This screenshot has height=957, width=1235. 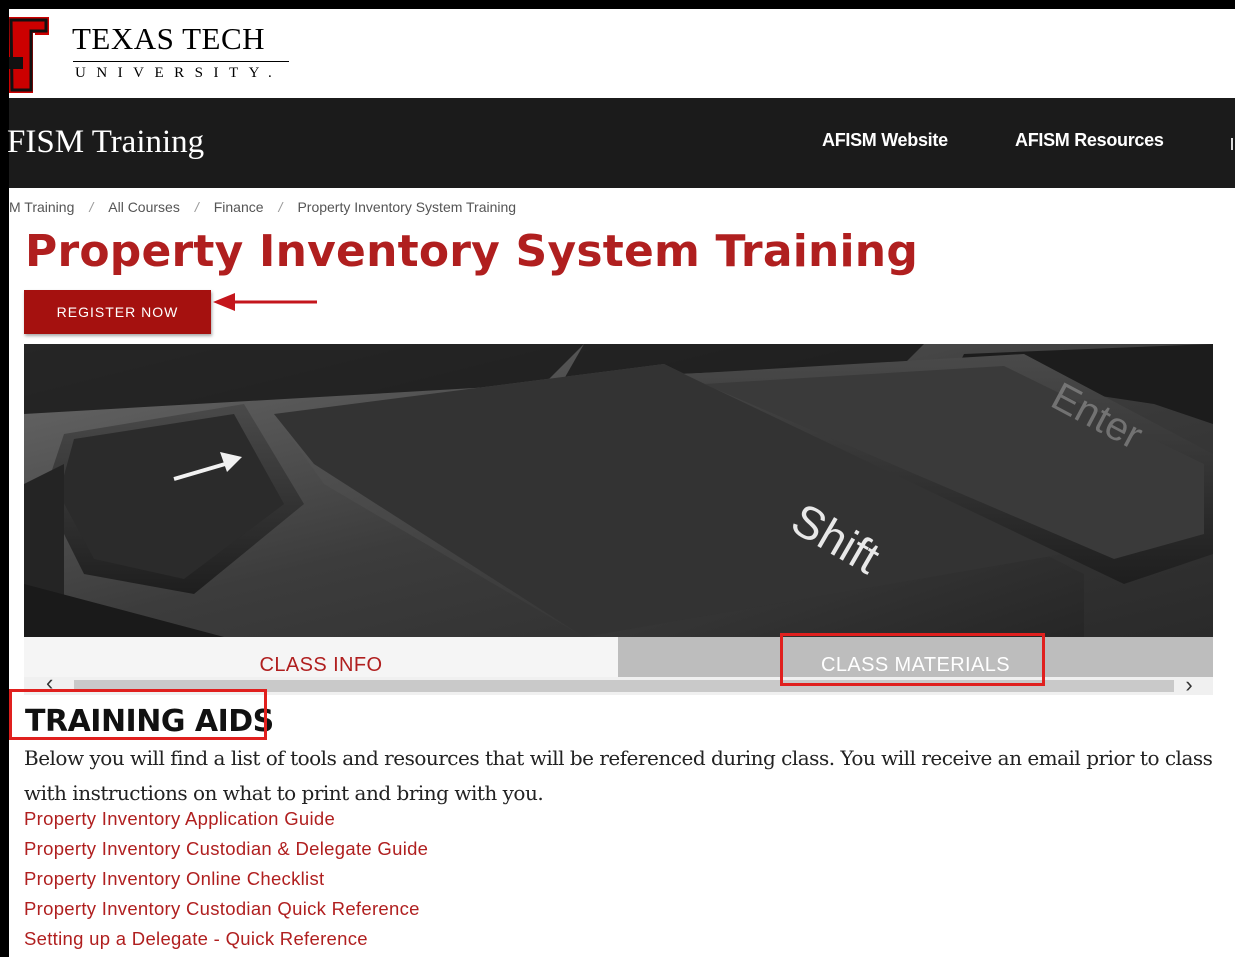 What do you see at coordinates (265, 302) in the screenshot?
I see `annotation-arrow-icon` at bounding box center [265, 302].